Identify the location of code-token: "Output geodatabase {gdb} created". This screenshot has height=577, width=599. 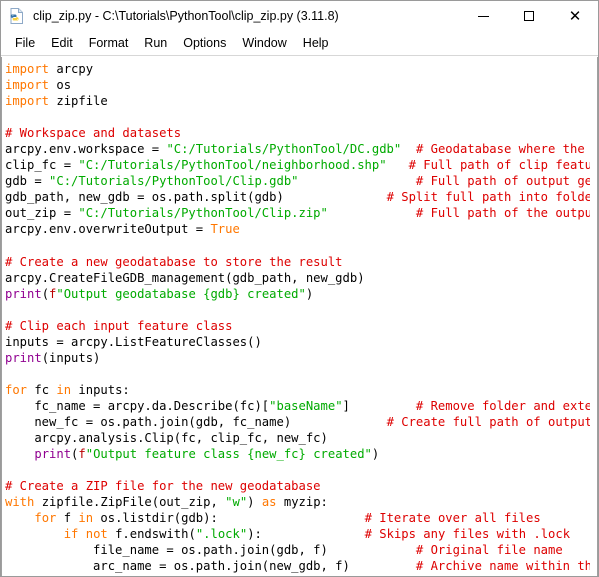
(181, 293).